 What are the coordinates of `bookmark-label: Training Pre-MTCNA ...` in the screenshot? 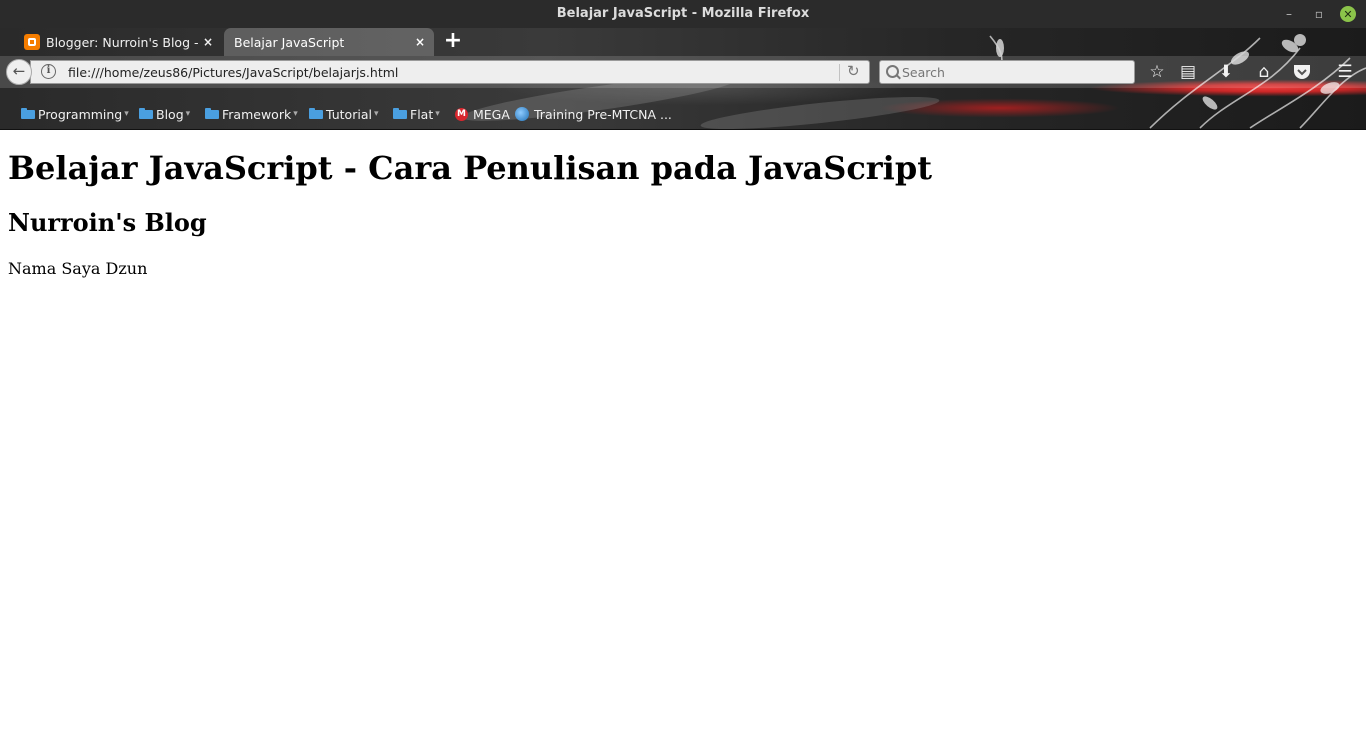 It's located at (603, 114).